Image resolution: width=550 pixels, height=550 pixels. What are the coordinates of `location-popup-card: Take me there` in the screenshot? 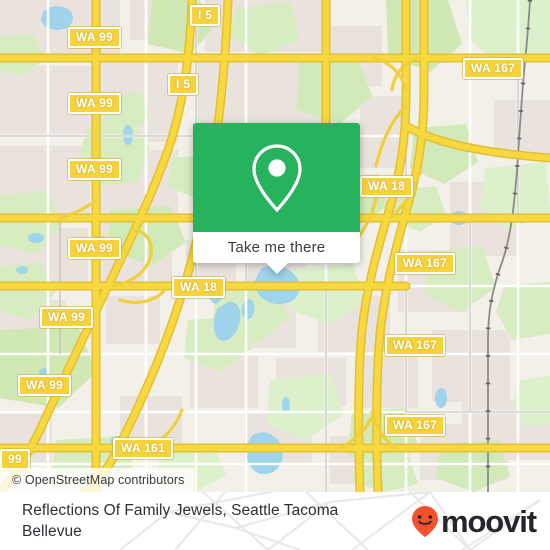 It's located at (276, 198).